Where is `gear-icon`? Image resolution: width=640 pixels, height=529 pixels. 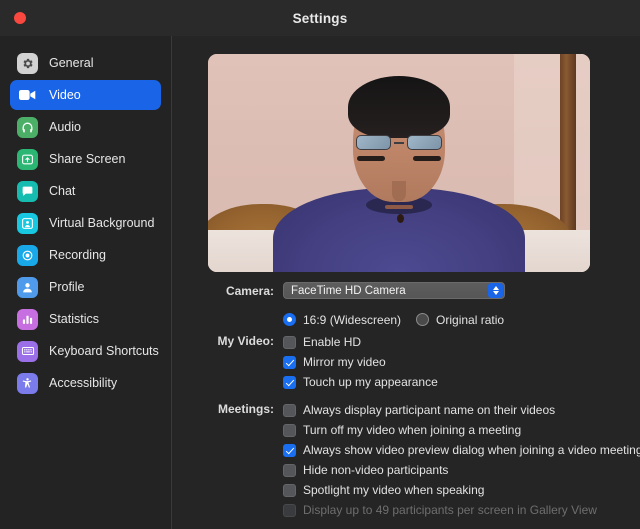 gear-icon is located at coordinates (27, 63).